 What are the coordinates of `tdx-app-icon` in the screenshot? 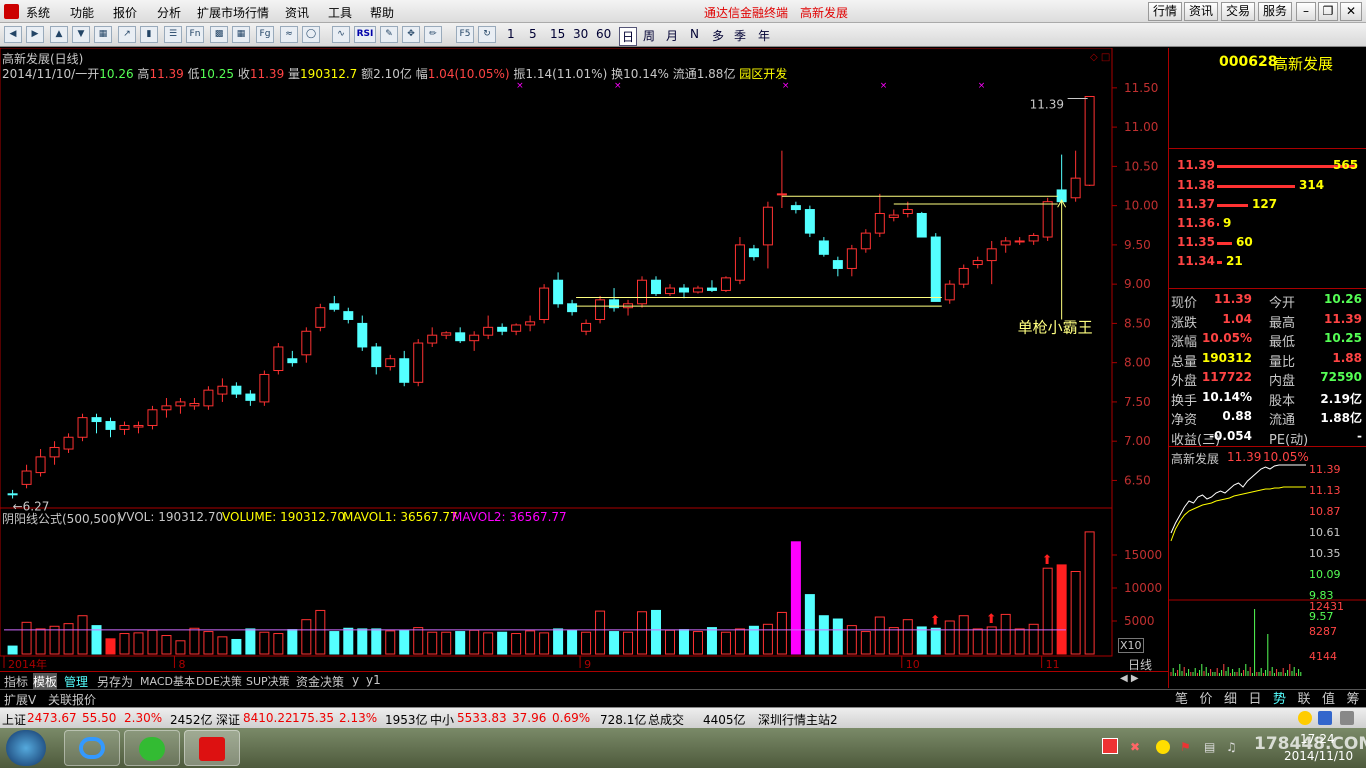 It's located at (212, 748).